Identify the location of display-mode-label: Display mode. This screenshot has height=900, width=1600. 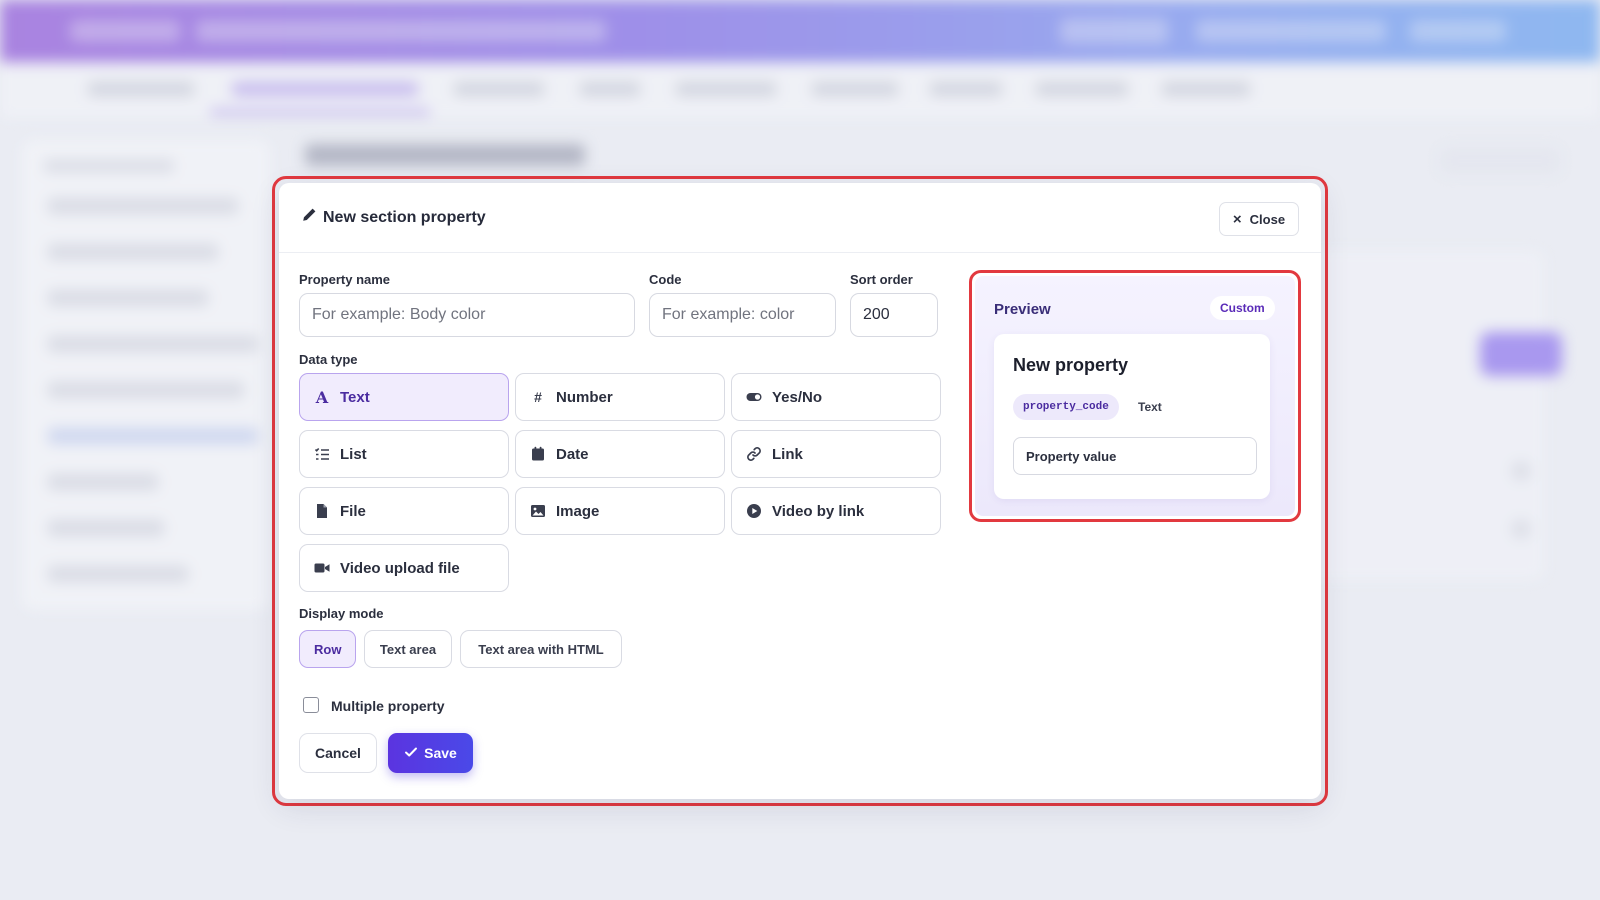
(341, 613).